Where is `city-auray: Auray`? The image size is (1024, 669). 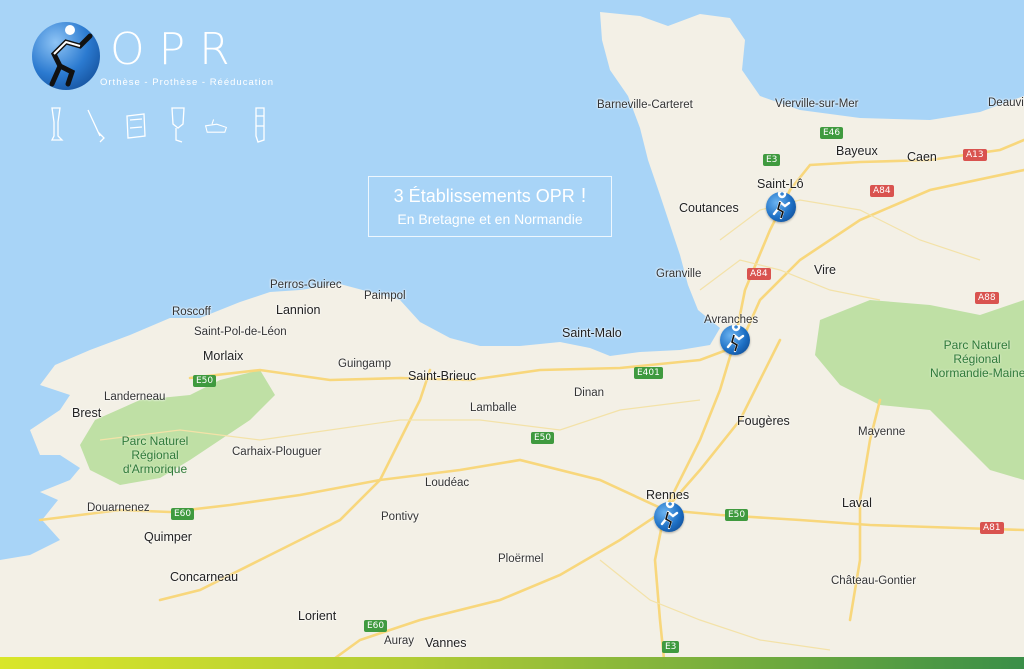
city-auray: Auray is located at coordinates (399, 641).